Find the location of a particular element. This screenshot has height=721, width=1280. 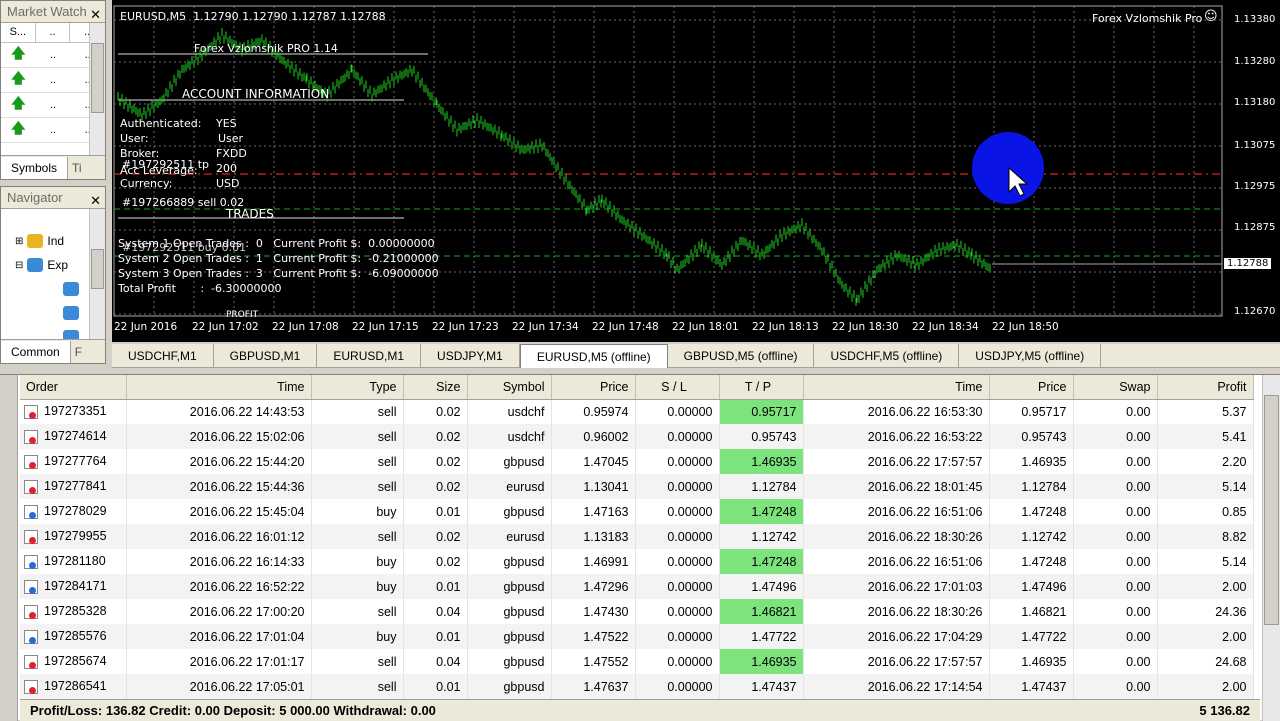

order-tp-label: #197292511 tp is located at coordinates (165, 164).